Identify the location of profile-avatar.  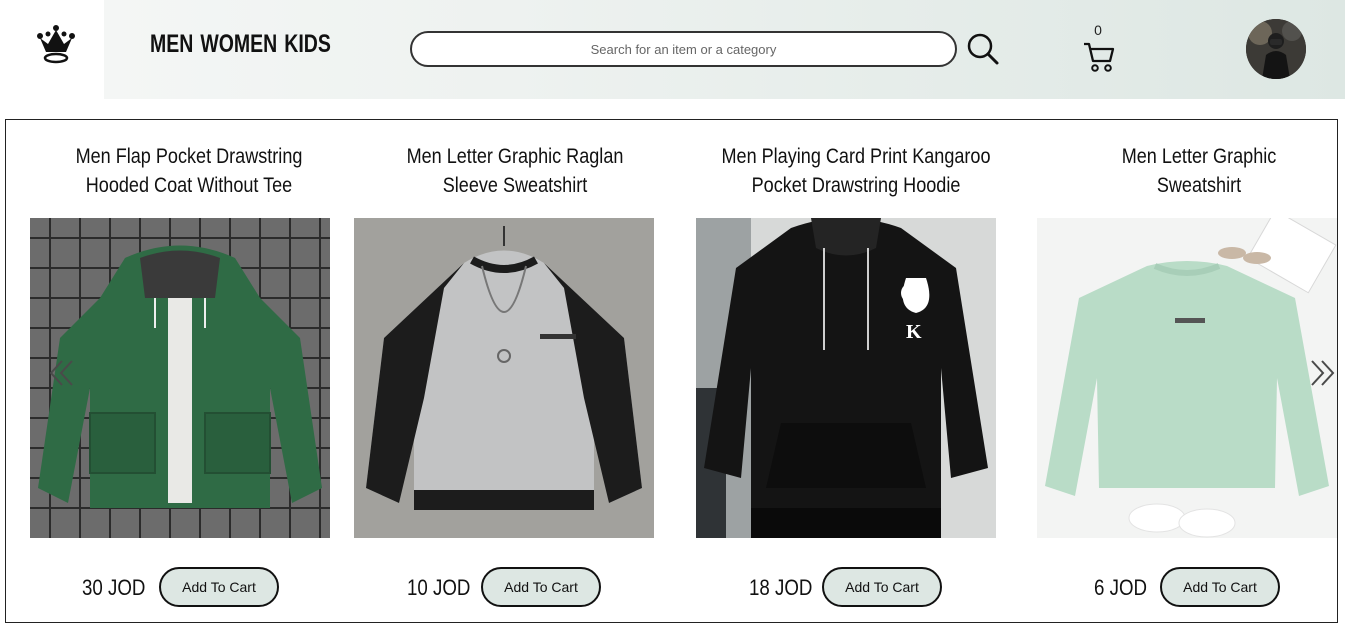
(1276, 49).